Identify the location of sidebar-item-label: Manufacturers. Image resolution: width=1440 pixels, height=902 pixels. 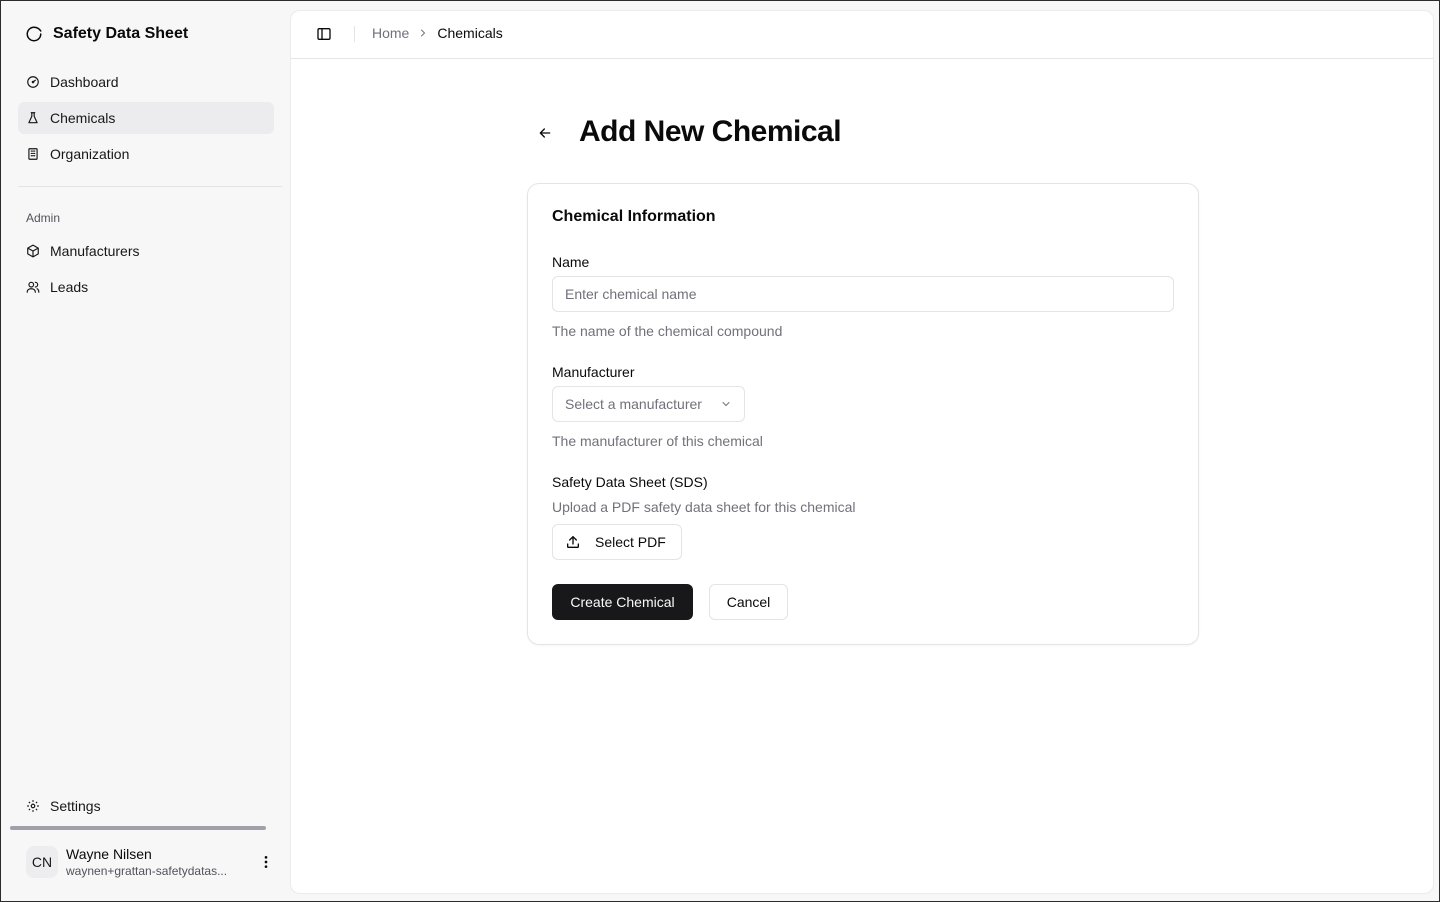
(95, 251).